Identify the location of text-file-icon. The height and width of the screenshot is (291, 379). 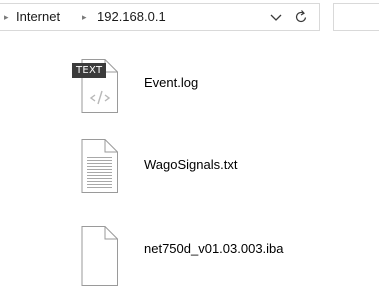
(98, 166).